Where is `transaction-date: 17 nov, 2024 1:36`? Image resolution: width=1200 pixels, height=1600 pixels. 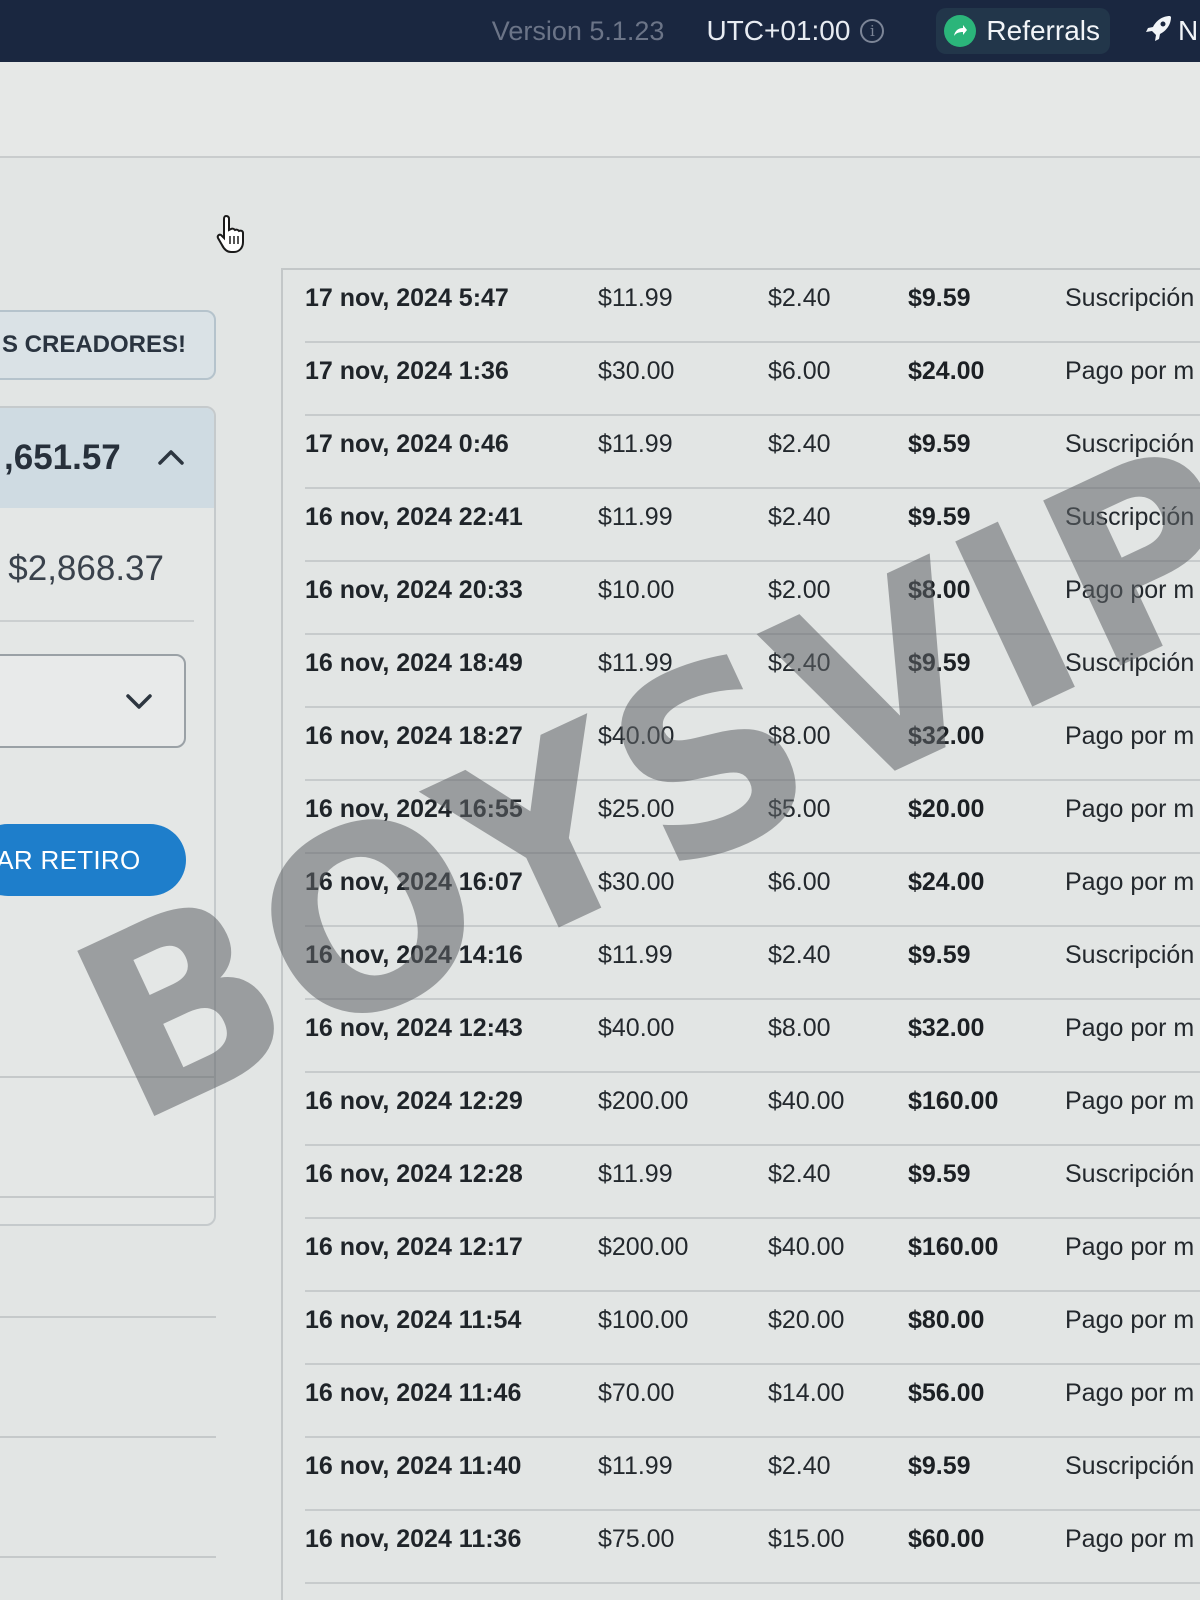
transaction-date: 17 nov, 2024 1:36 is located at coordinates (407, 371).